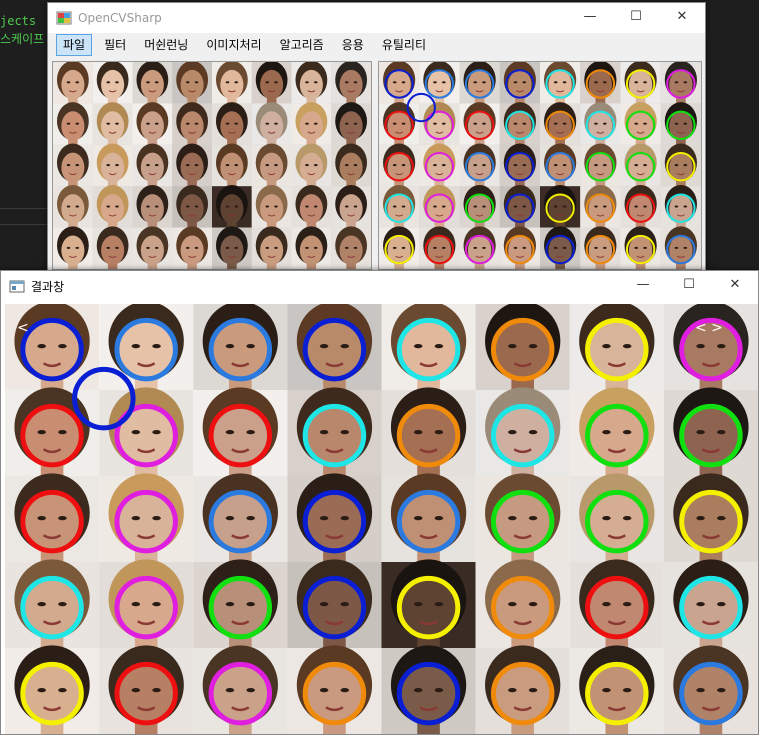 Image resolution: width=759 pixels, height=735 pixels. I want to click on menu-file: 파일, so click(74, 45).